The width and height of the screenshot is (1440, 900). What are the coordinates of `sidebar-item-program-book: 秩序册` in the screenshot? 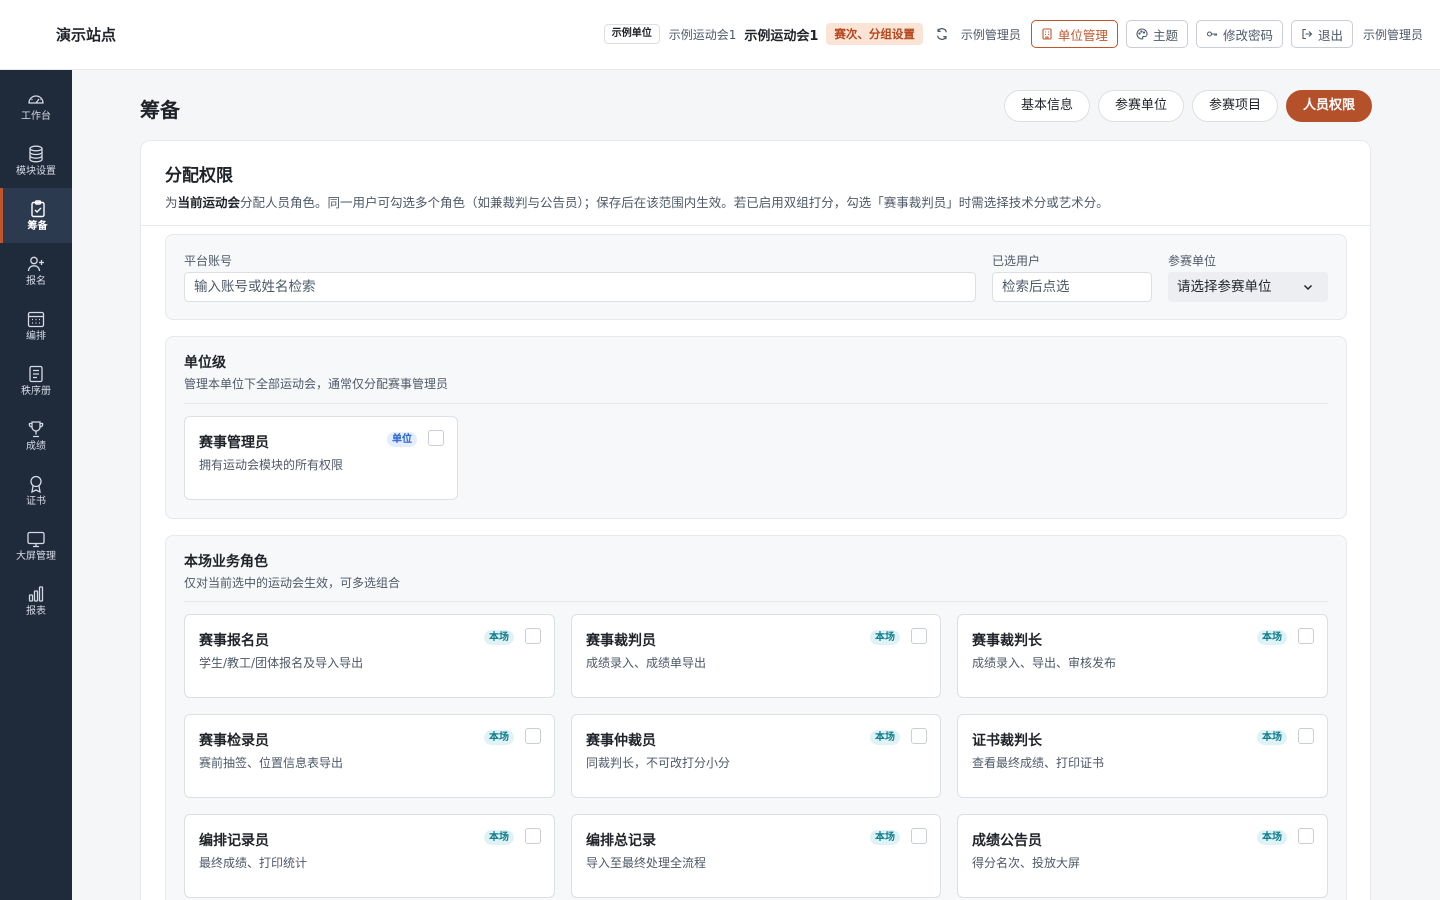 It's located at (36, 380).